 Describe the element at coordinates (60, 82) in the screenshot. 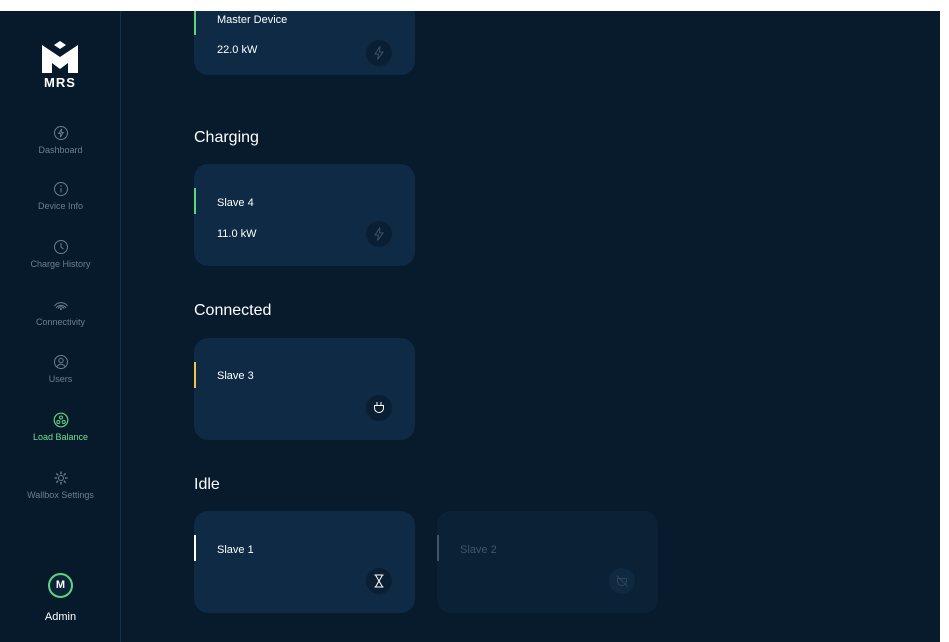

I see `logo-text: MRS` at that location.